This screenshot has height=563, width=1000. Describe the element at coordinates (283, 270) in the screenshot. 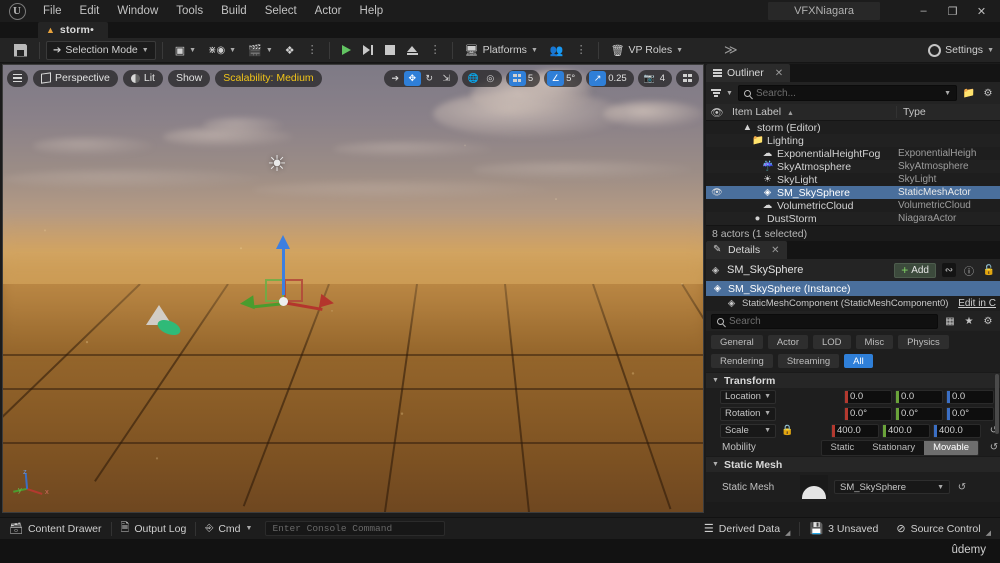

I see `gizmo-axis-z` at that location.